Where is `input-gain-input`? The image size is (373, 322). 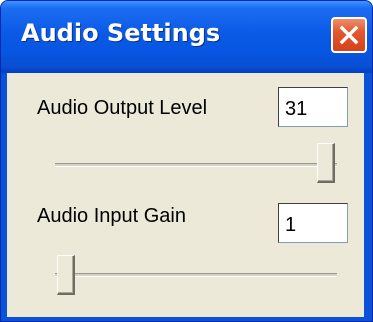
input-gain-input is located at coordinates (313, 223).